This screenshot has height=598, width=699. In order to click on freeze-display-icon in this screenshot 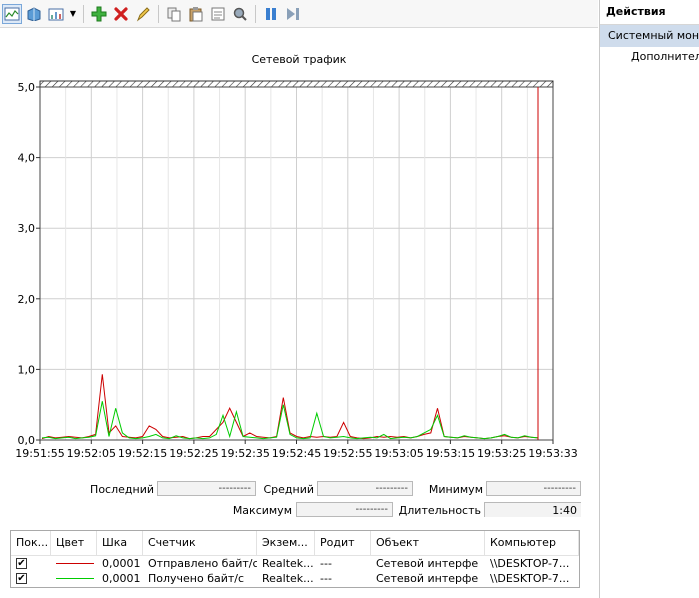, I will do `click(271, 13)`.